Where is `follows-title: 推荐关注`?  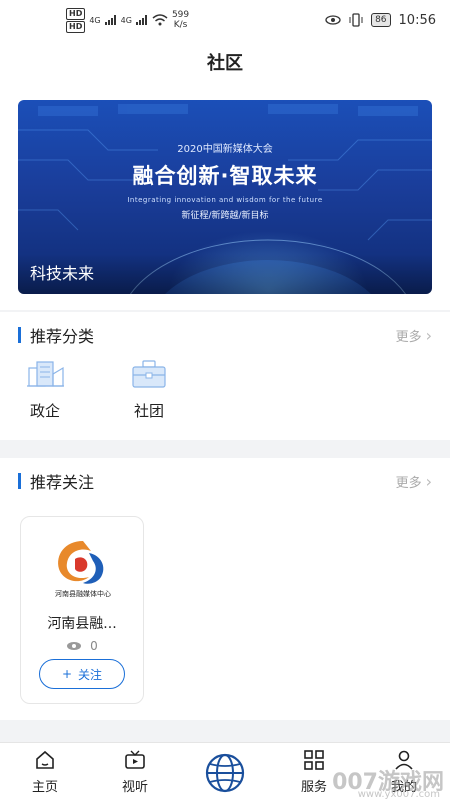 follows-title: 推荐关注 is located at coordinates (62, 482).